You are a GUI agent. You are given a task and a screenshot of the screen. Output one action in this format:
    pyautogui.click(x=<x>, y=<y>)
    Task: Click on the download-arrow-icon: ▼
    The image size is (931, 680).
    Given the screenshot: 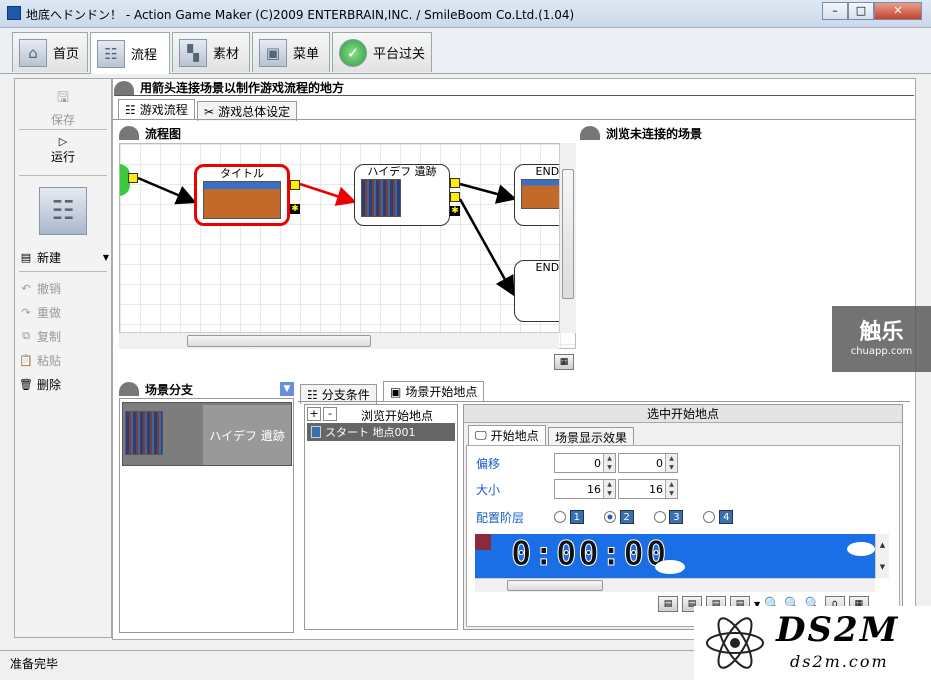 What is the action you would take?
    pyautogui.click(x=287, y=389)
    